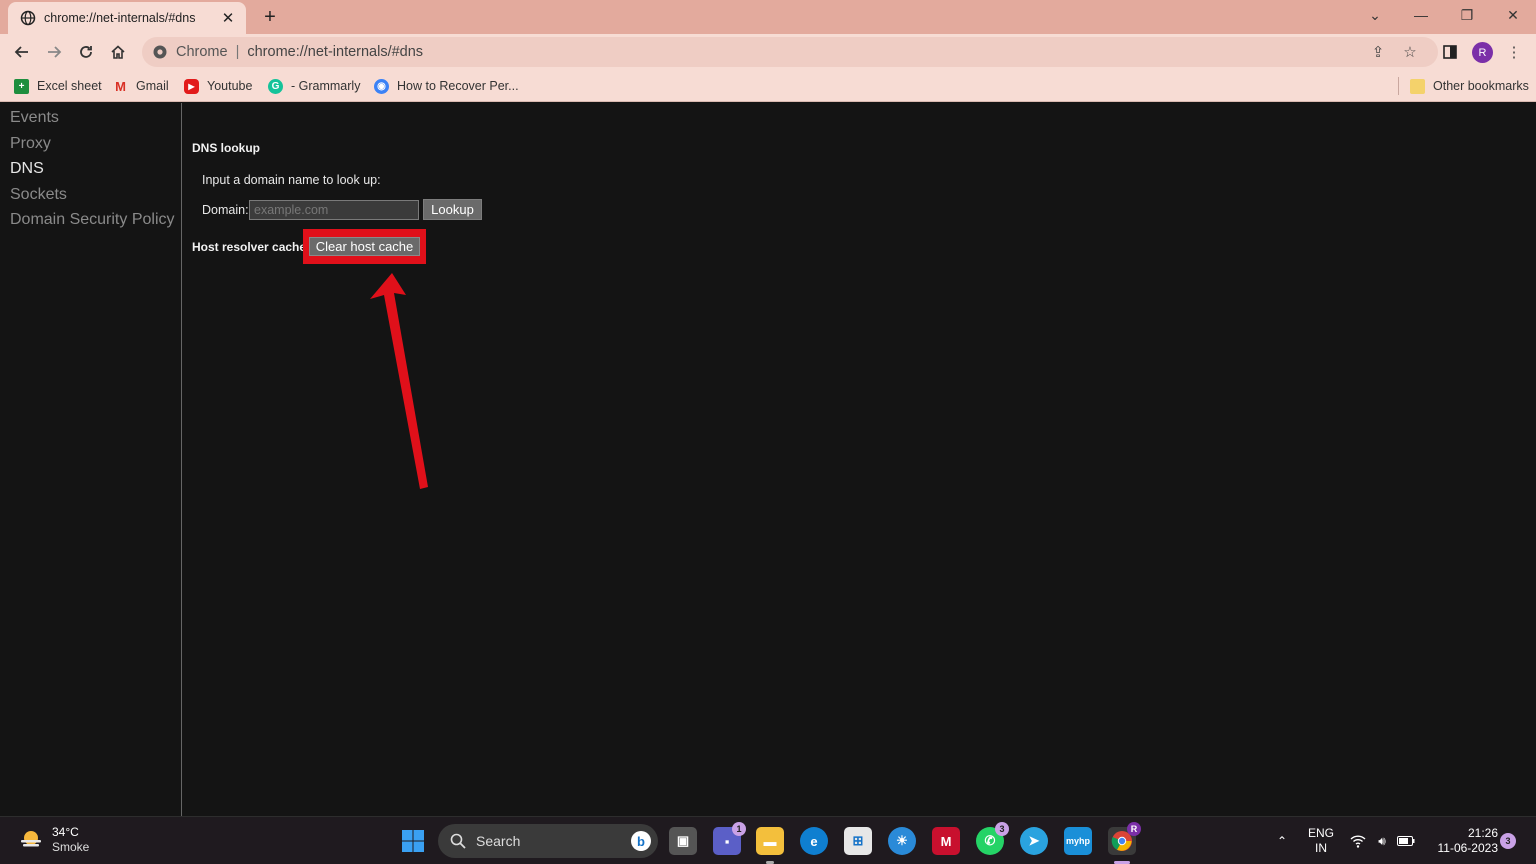  What do you see at coordinates (191, 86) in the screenshot?
I see `youtube-icon: ▶` at bounding box center [191, 86].